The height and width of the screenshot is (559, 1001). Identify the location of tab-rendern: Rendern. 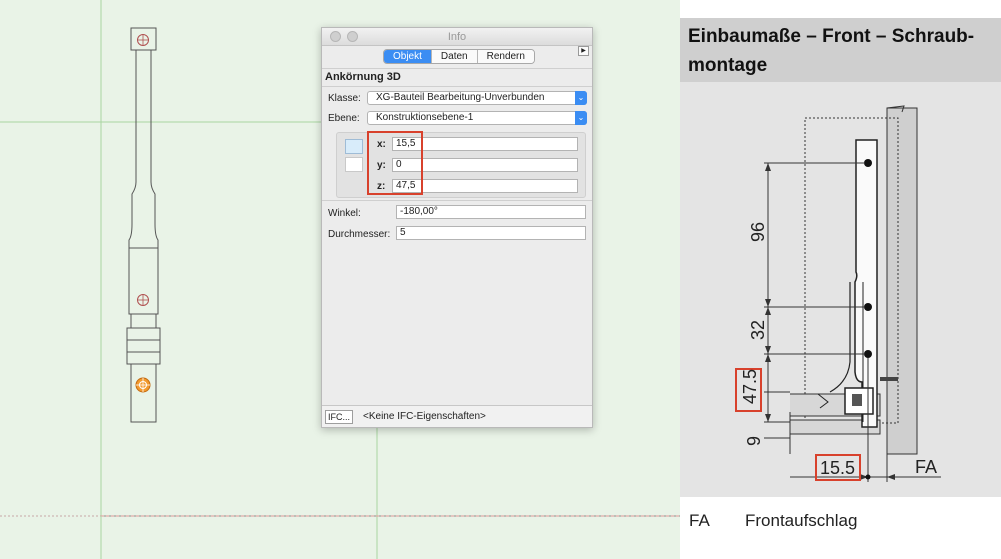
(505, 56).